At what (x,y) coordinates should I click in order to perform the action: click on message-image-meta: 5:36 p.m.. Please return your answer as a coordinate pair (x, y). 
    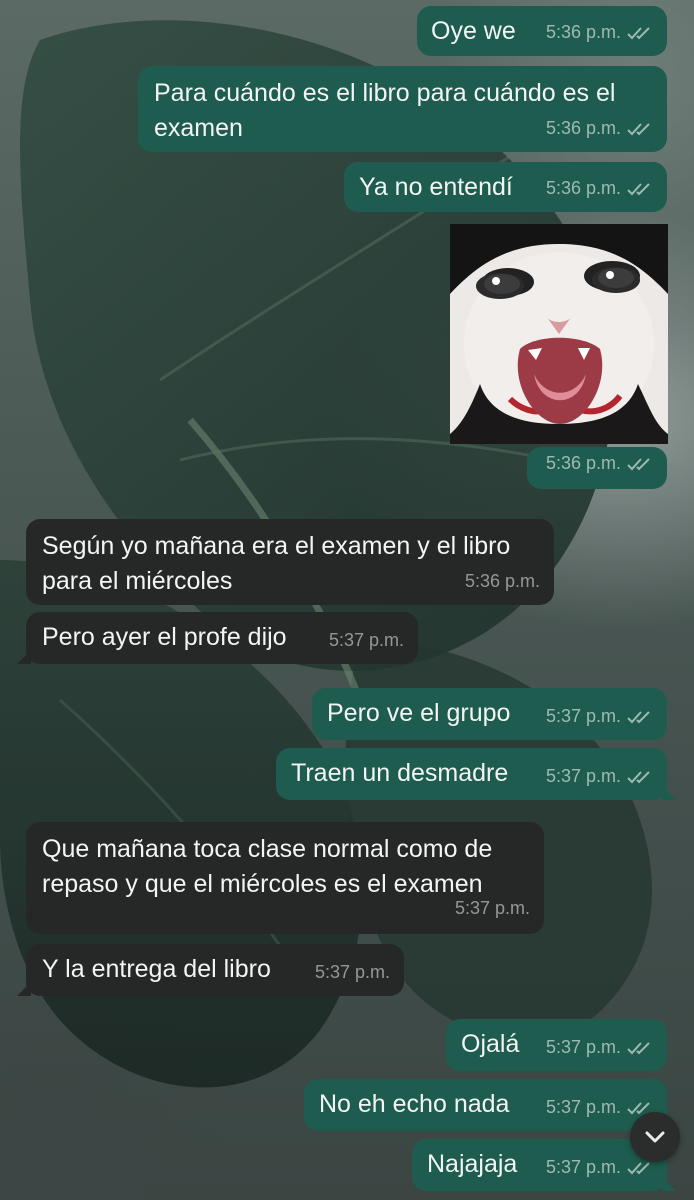
    Looking at the image, I should click on (597, 468).